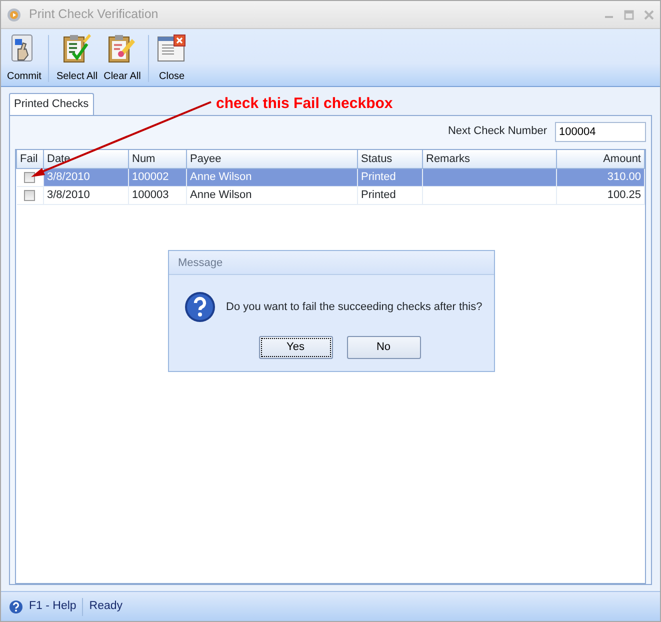 This screenshot has height=622, width=661. I want to click on dialog-button: Yes, so click(295, 347).